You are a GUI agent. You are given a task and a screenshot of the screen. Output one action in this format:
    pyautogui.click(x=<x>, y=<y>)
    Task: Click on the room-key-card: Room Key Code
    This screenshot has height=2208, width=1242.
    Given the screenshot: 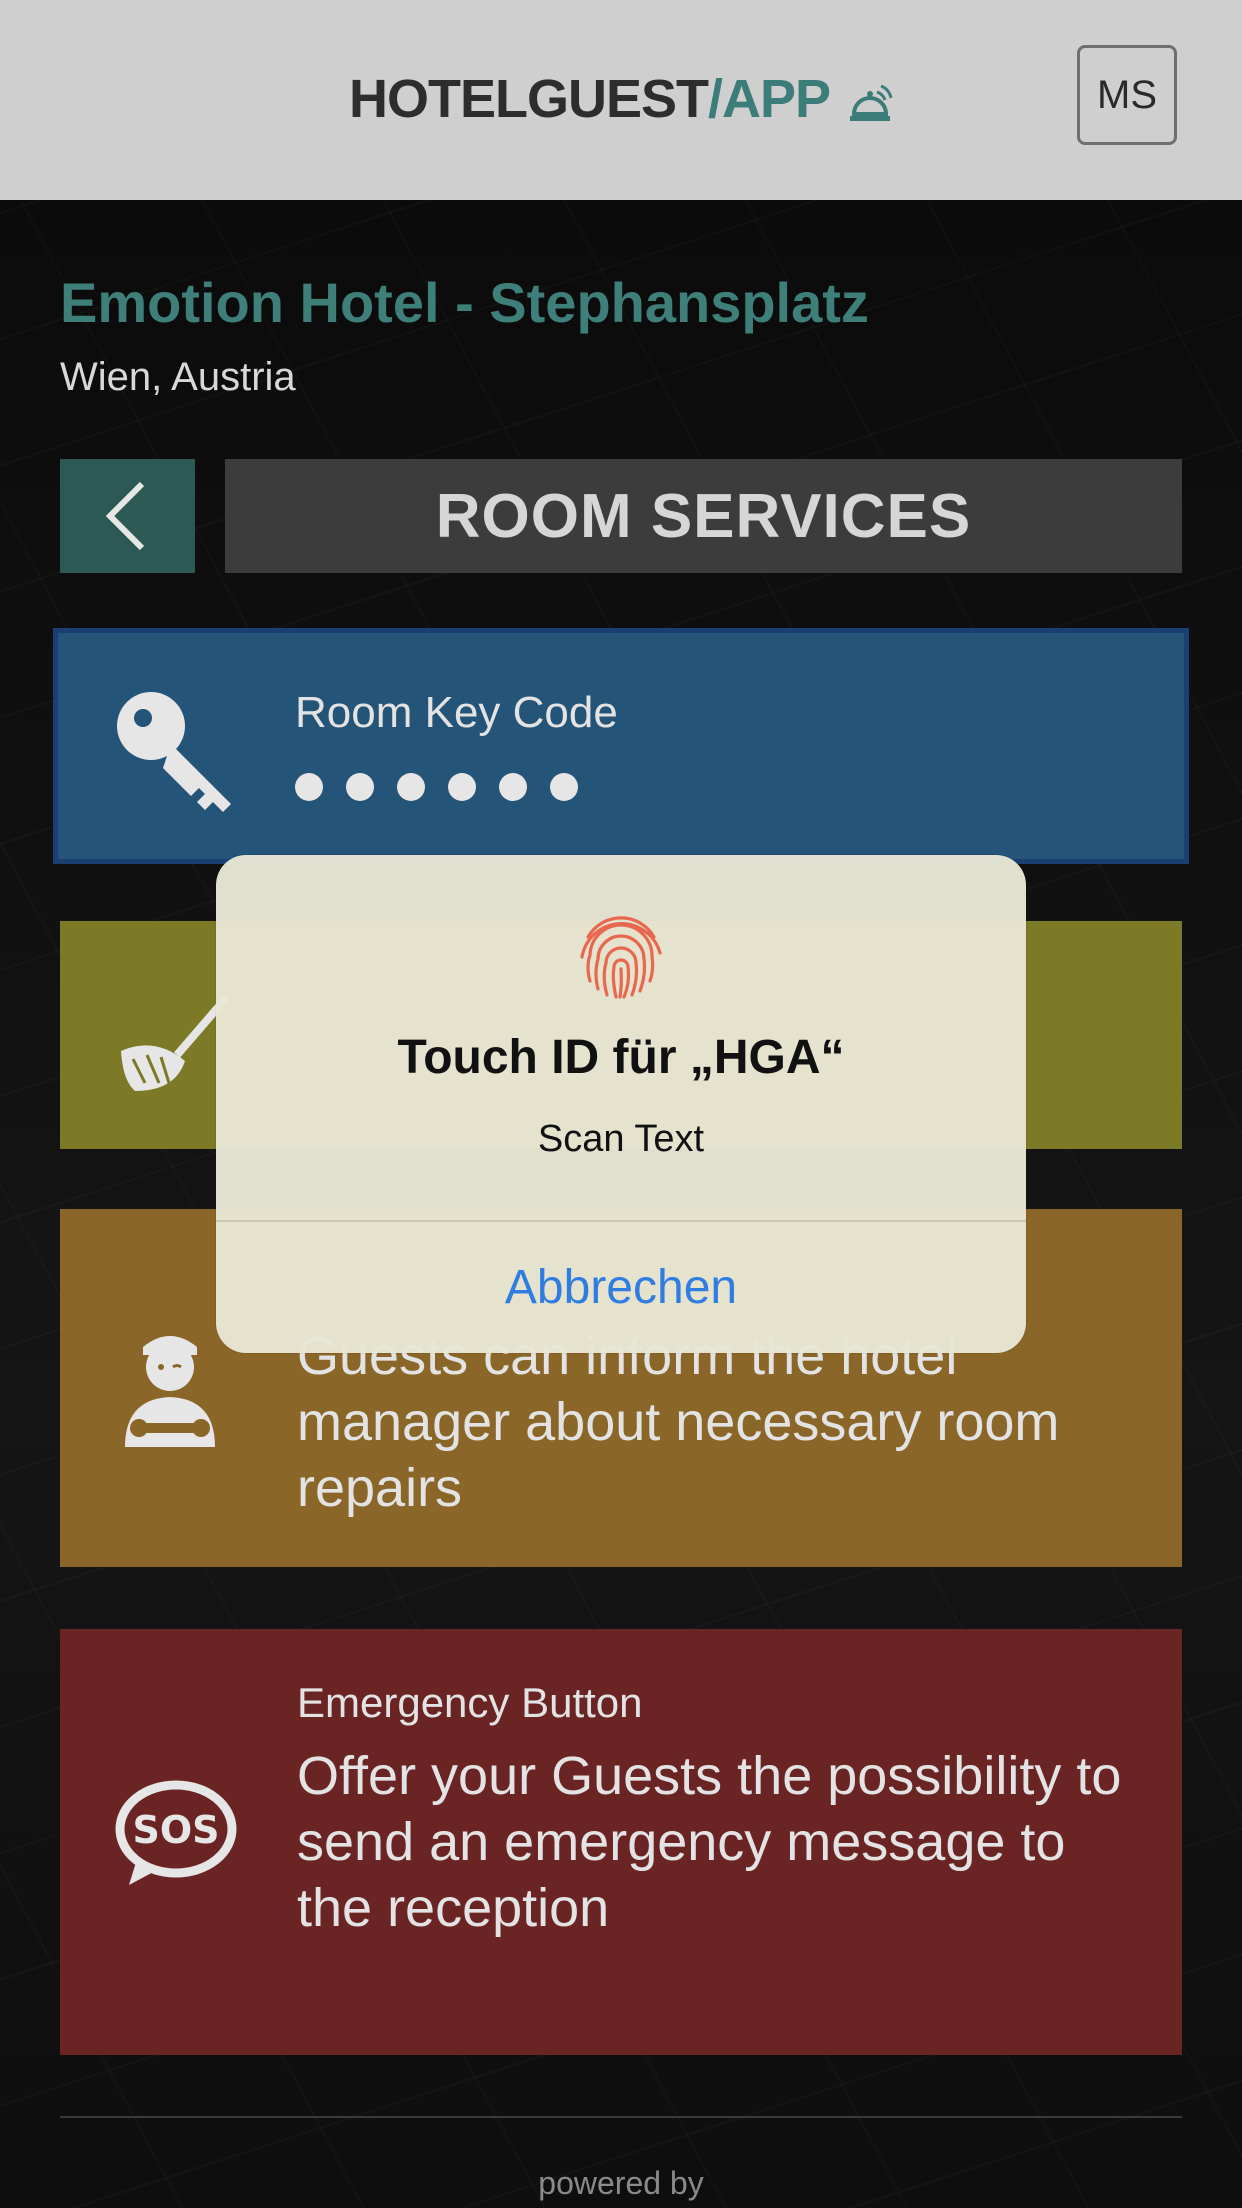 What is the action you would take?
    pyautogui.click(x=621, y=746)
    